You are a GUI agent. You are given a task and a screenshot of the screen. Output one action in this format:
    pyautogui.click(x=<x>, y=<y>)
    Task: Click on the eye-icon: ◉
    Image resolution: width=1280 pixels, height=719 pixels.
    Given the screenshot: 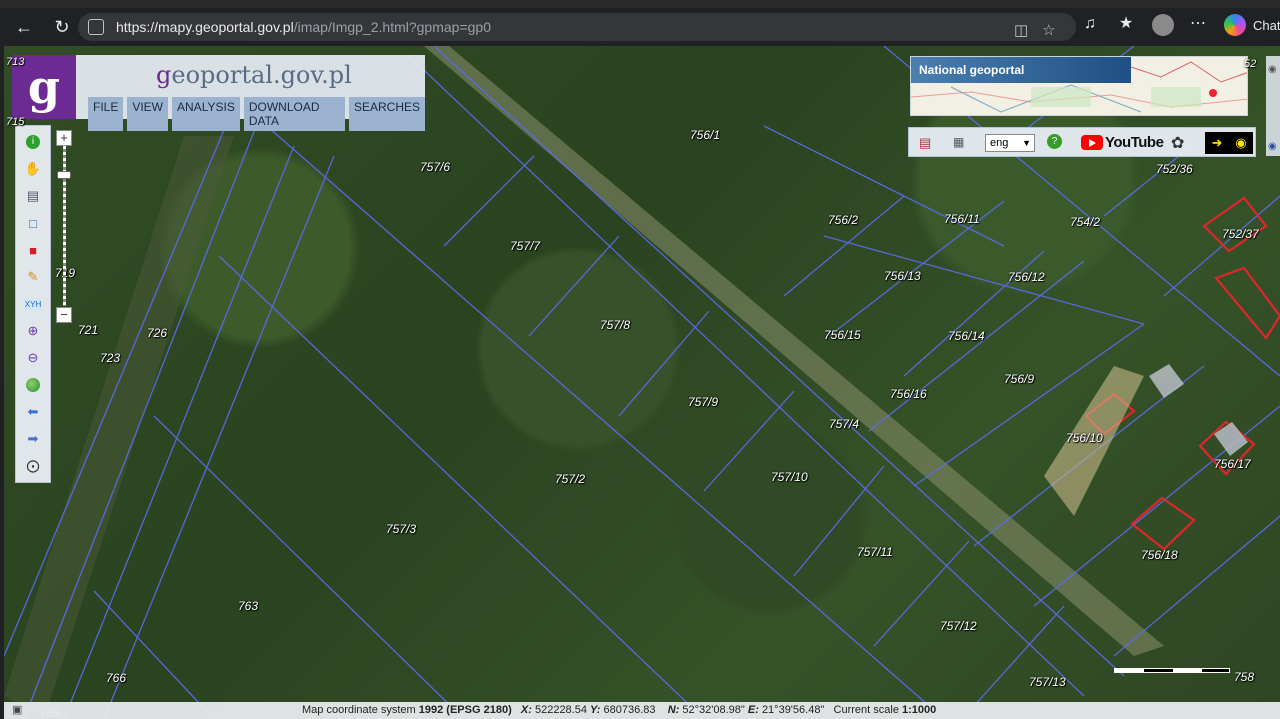 What is the action you would take?
    pyautogui.click(x=1241, y=142)
    